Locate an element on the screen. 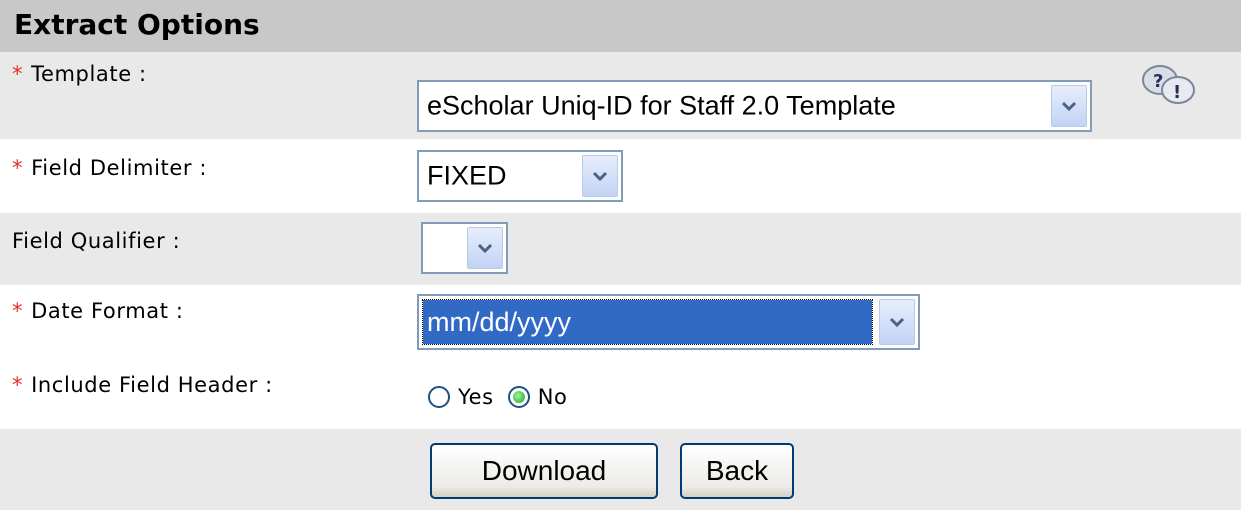 The height and width of the screenshot is (510, 1241). template-label: * Template : is located at coordinates (79, 74).